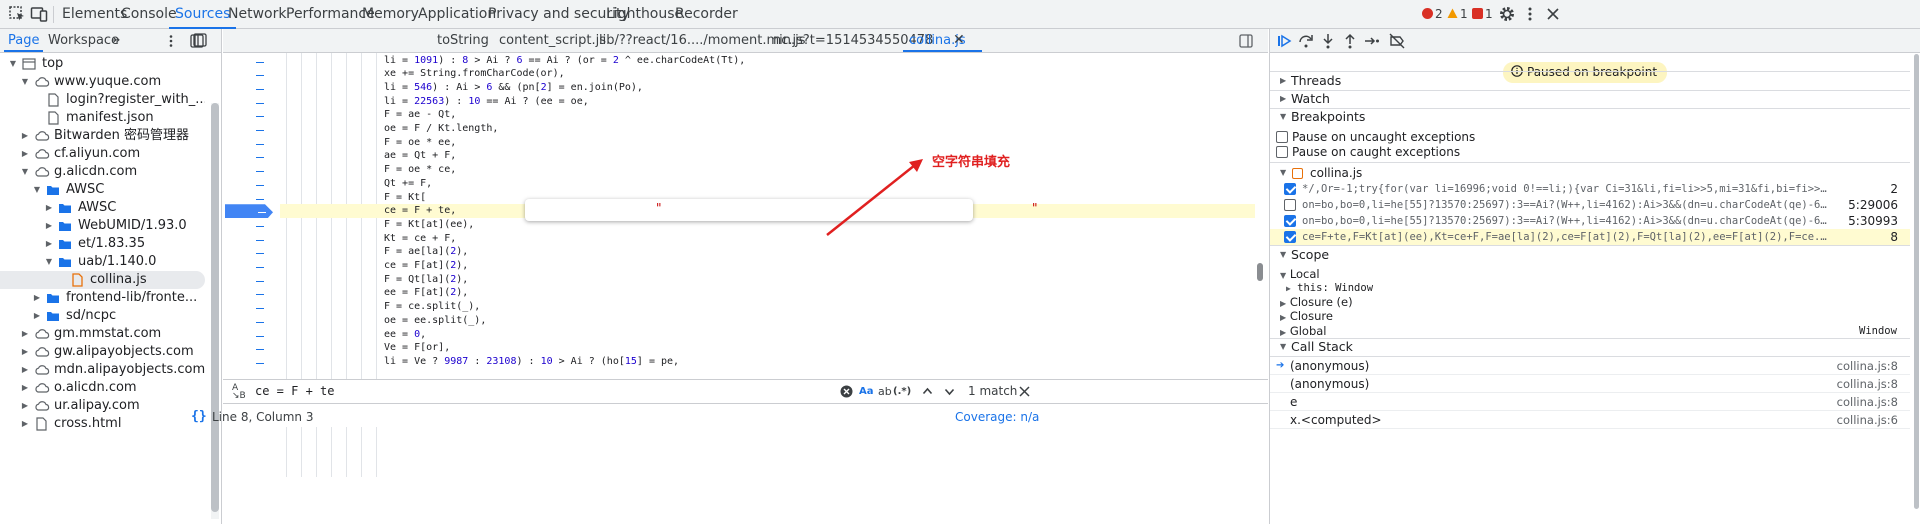  Describe the element at coordinates (1590, 255) in the screenshot. I see `section-scope: ▼ Scope` at that location.